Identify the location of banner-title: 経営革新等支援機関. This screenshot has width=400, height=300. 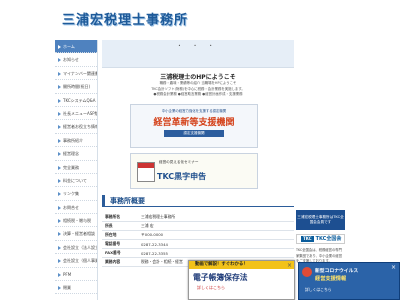
(194, 122).